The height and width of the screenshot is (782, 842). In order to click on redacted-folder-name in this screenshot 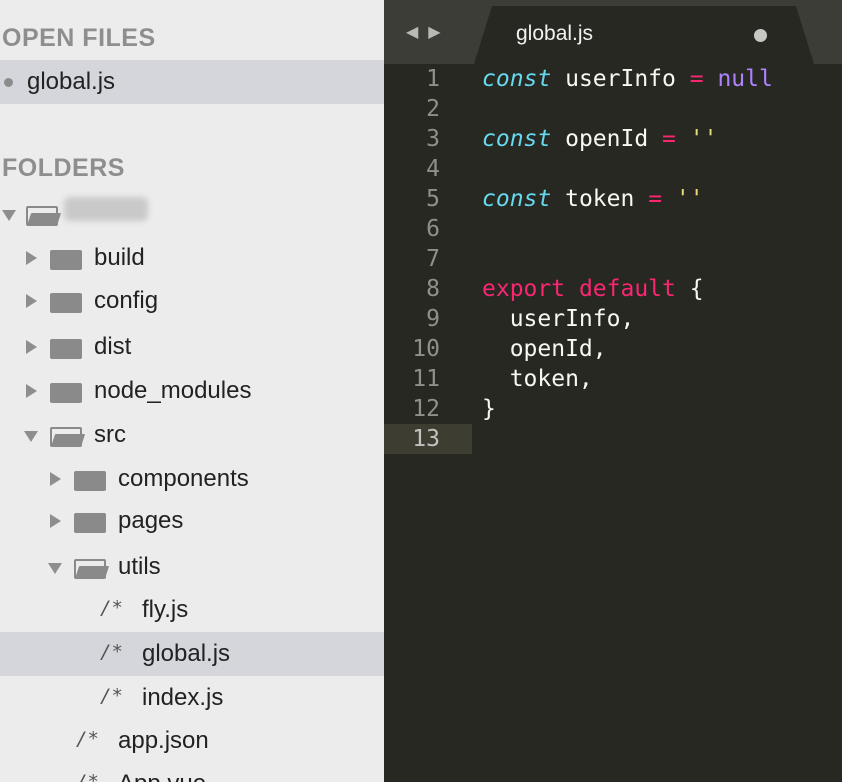, I will do `click(106, 209)`.